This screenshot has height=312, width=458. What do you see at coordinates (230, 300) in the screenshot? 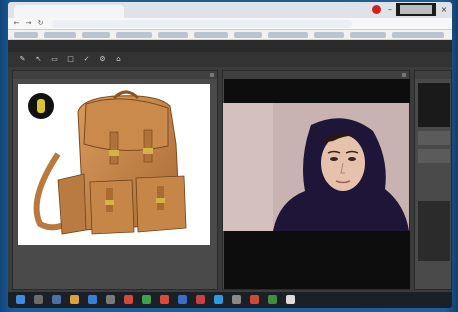
I see `taskbar` at bounding box center [230, 300].